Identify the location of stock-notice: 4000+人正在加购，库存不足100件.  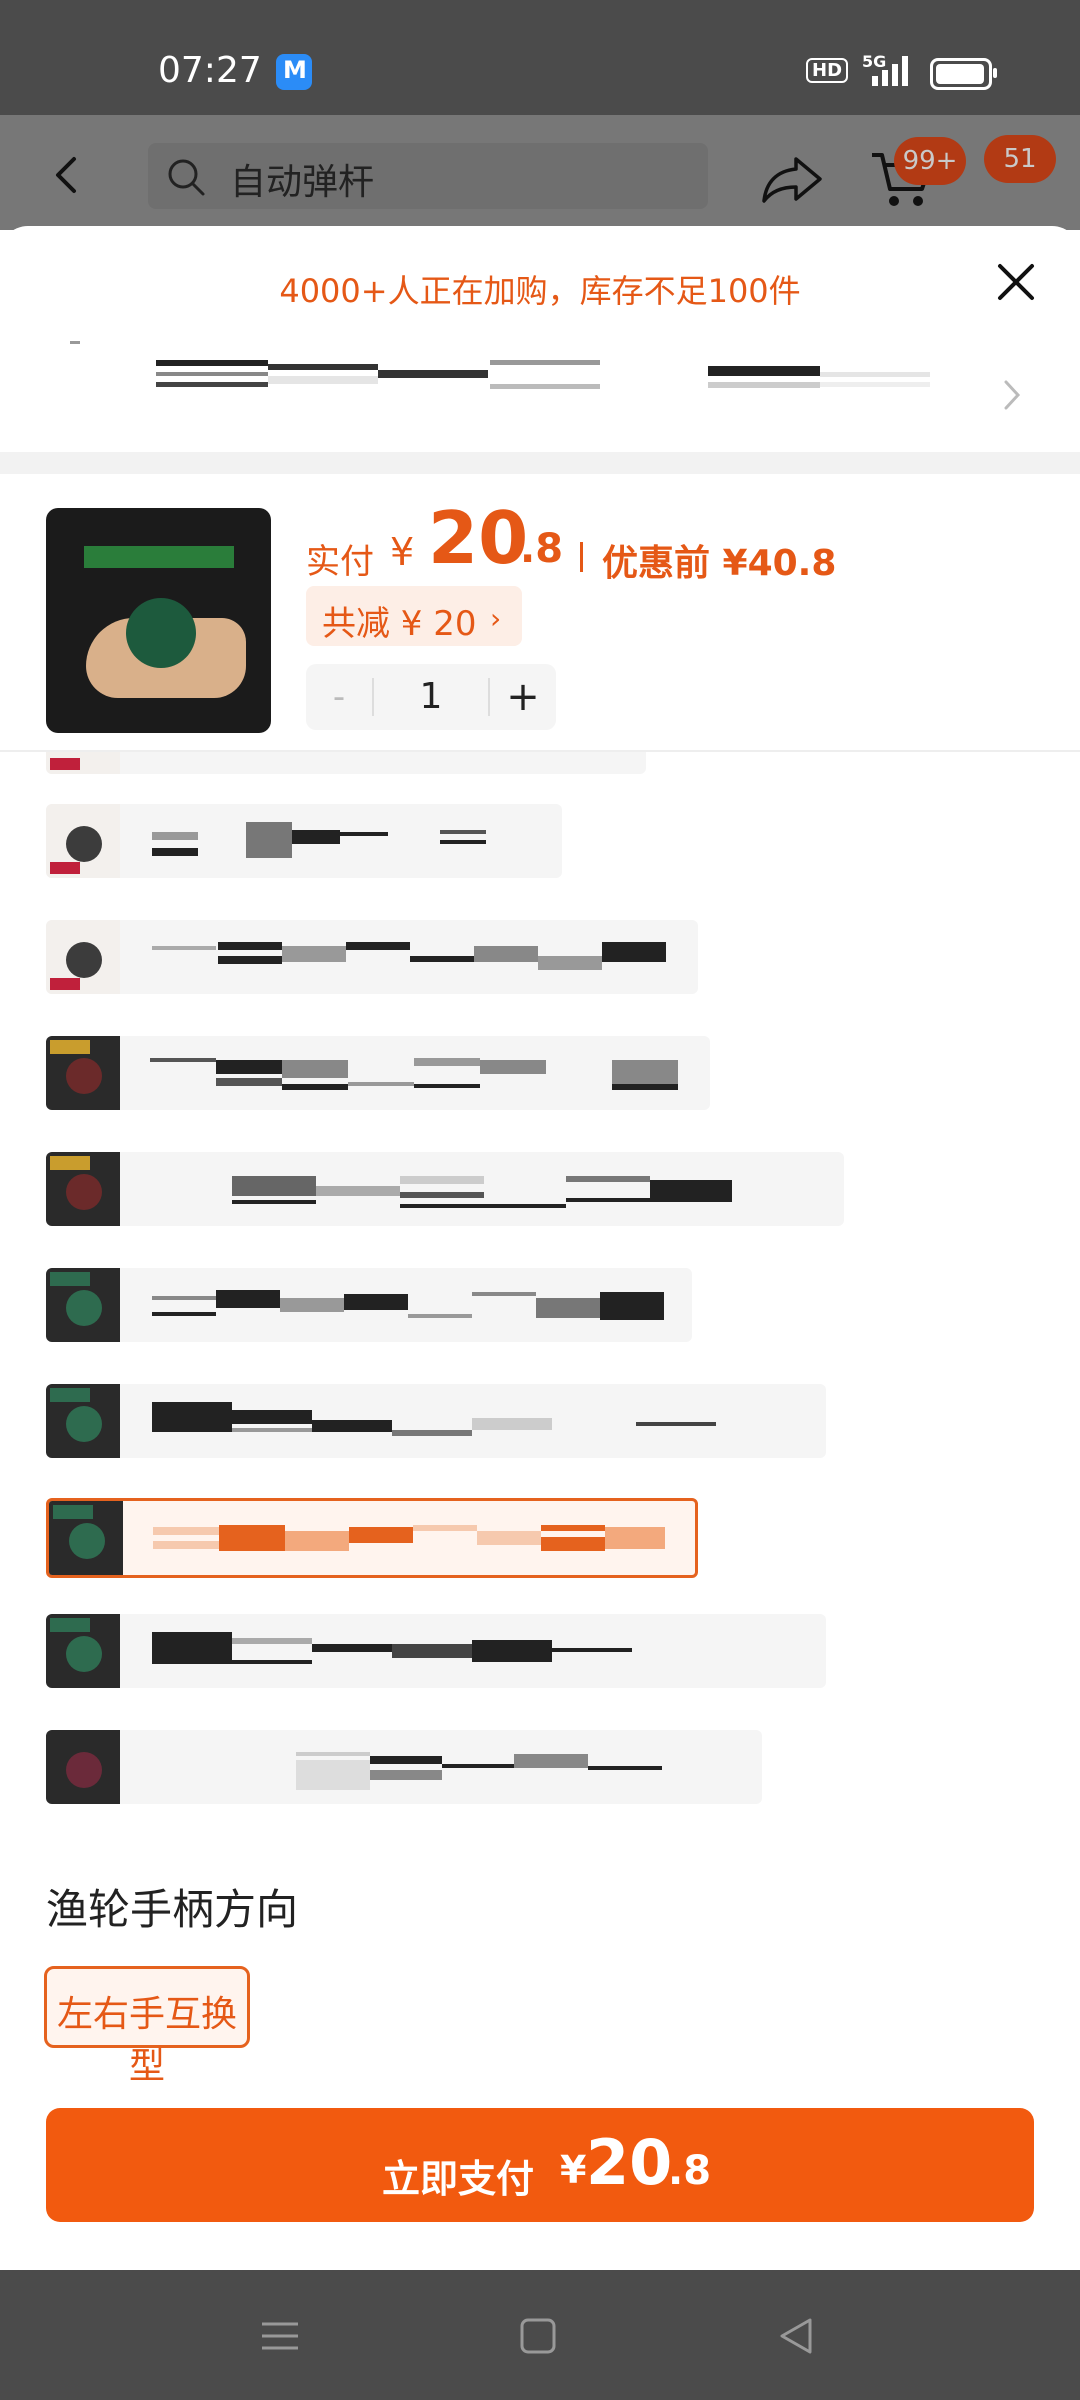
(540, 291).